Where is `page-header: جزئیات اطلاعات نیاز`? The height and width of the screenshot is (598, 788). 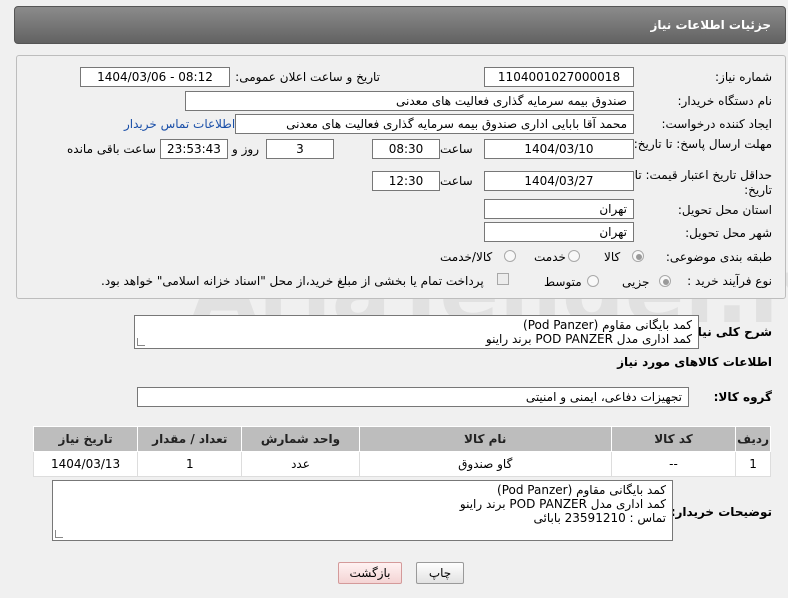
page-header: جزئیات اطلاعات نیاز is located at coordinates (400, 25).